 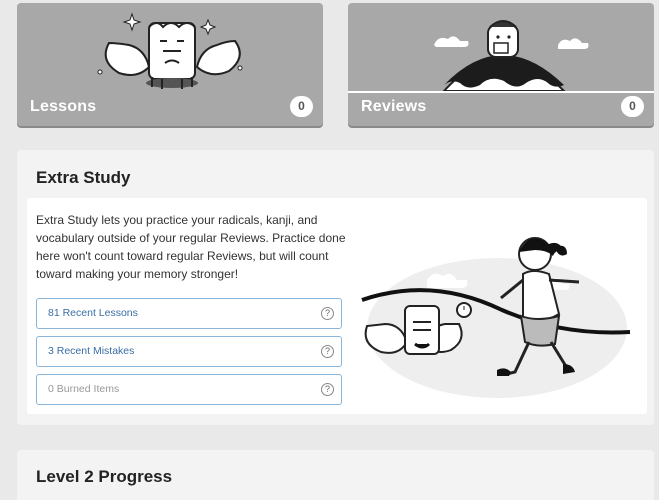 I want to click on recent-lessons-label: 81 Recent Lessons, so click(x=93, y=313).